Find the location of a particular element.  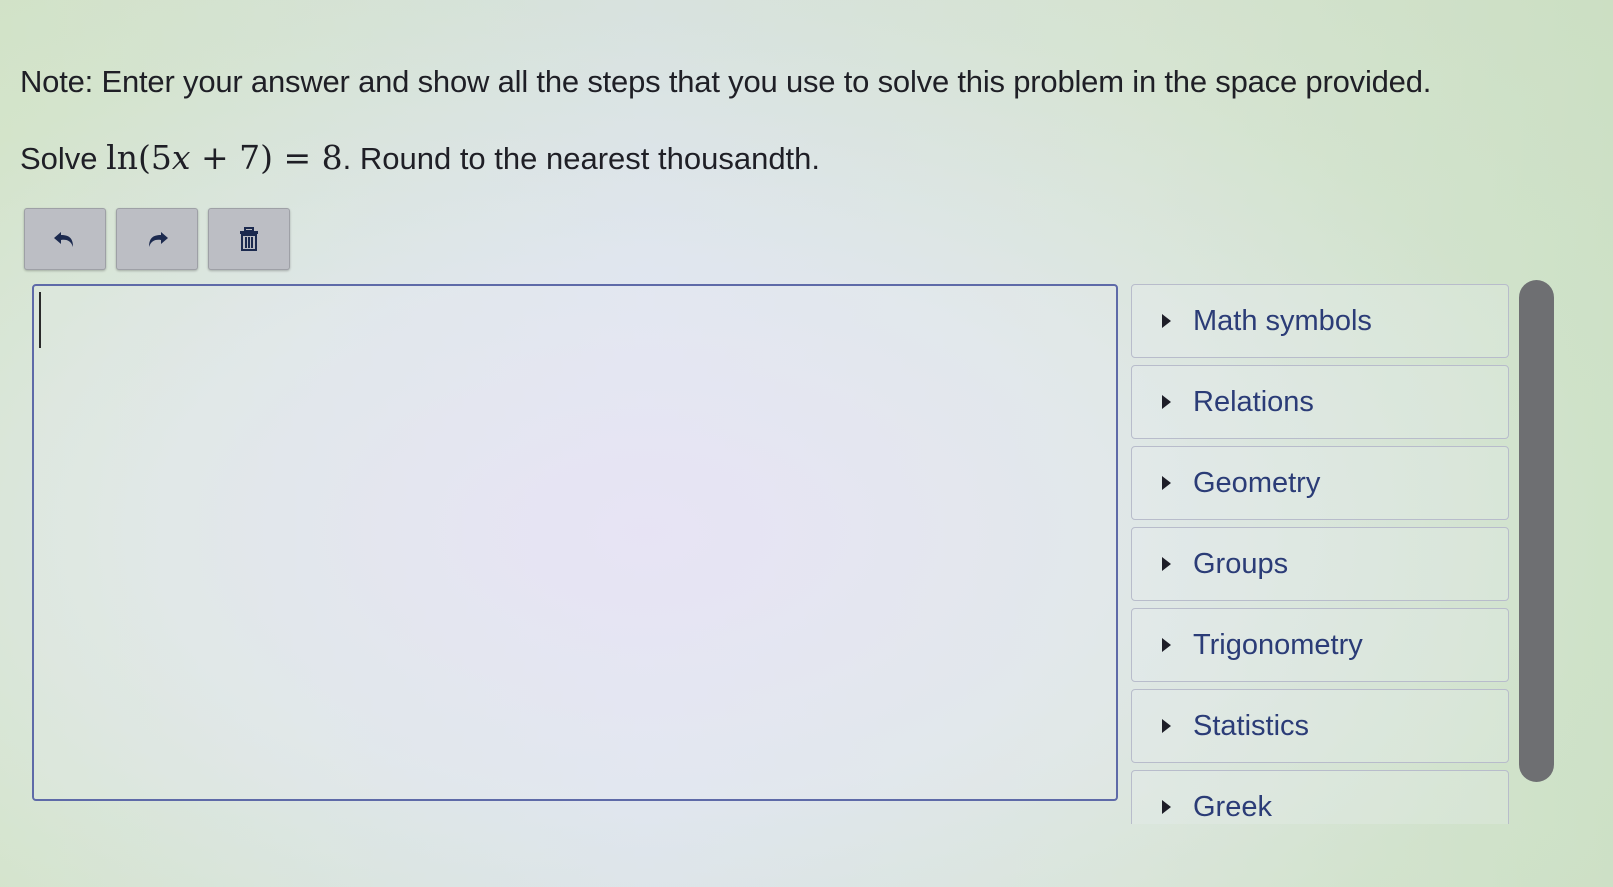

palette-item-label: Trigonometry is located at coordinates (1278, 644).